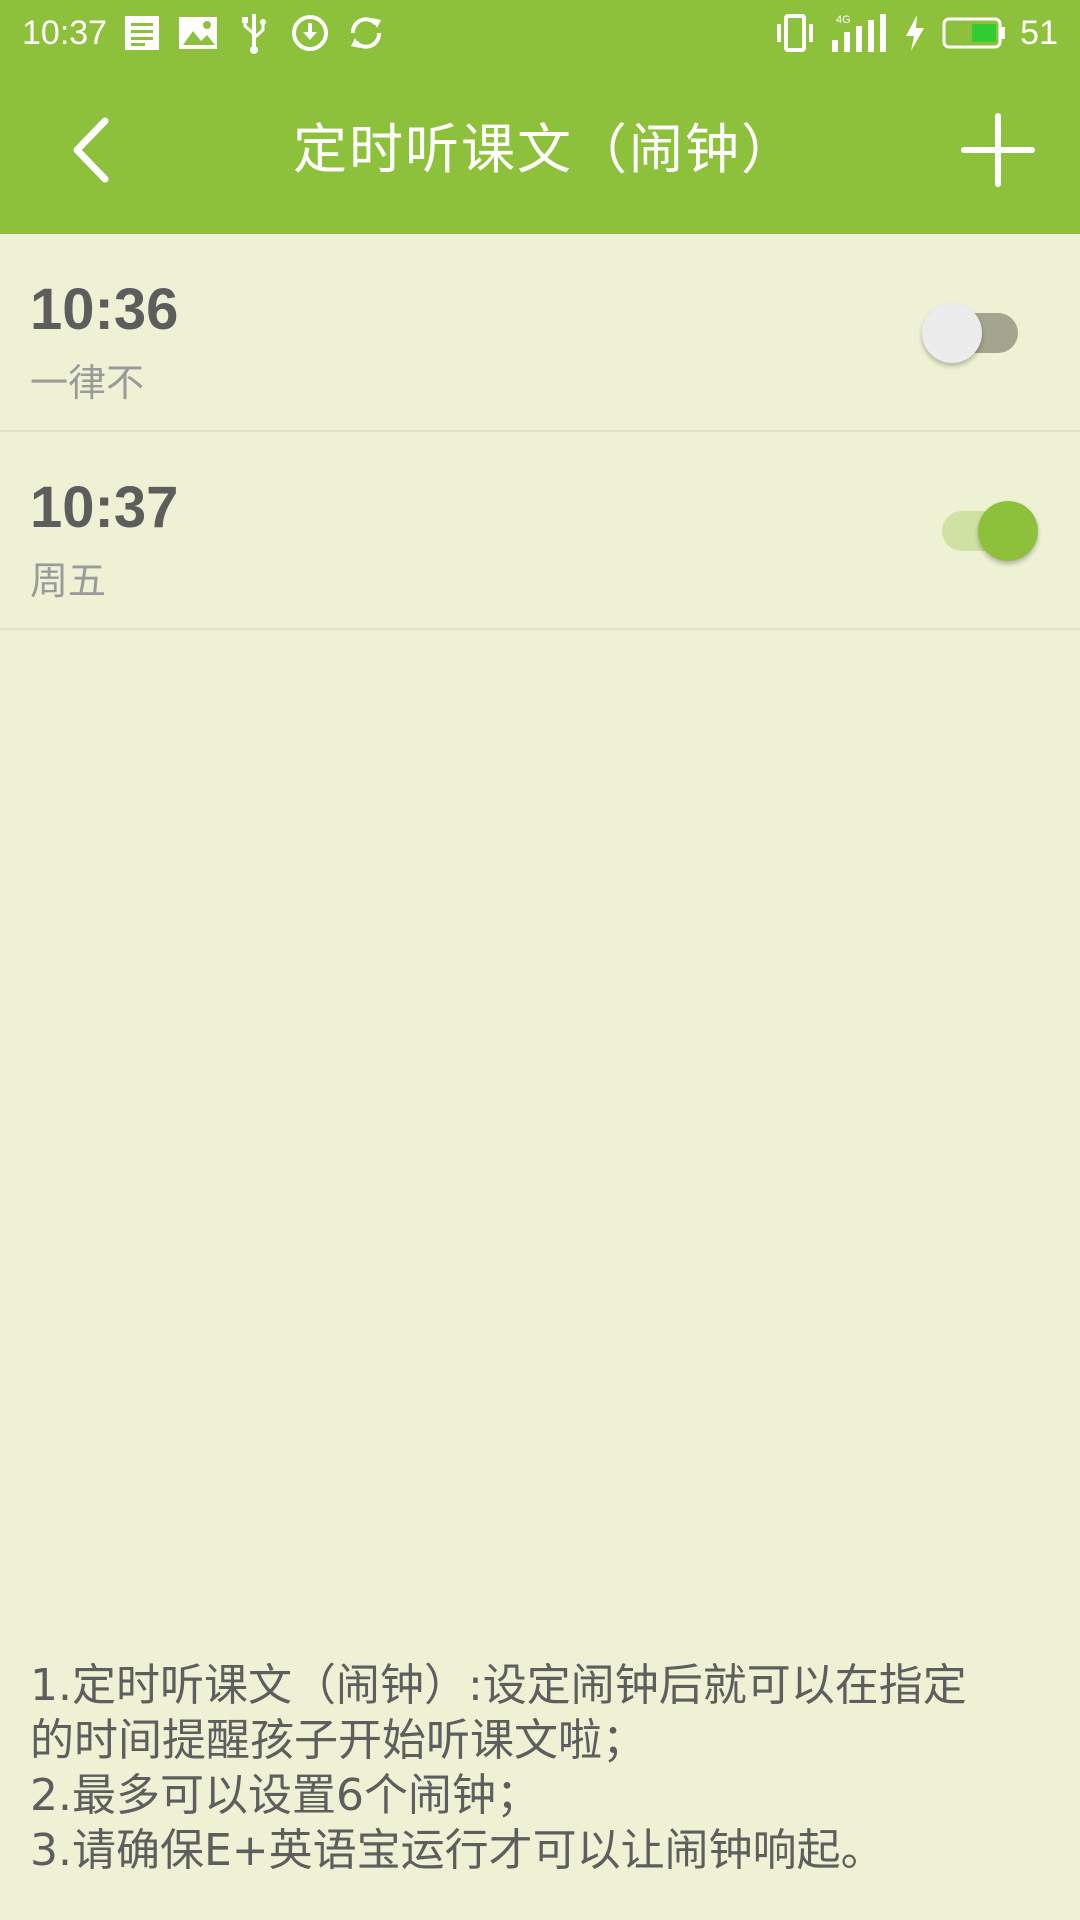 The height and width of the screenshot is (1920, 1080). I want to click on note-line: 的时间提醒孩子开始听课文啦；, so click(338, 1740).